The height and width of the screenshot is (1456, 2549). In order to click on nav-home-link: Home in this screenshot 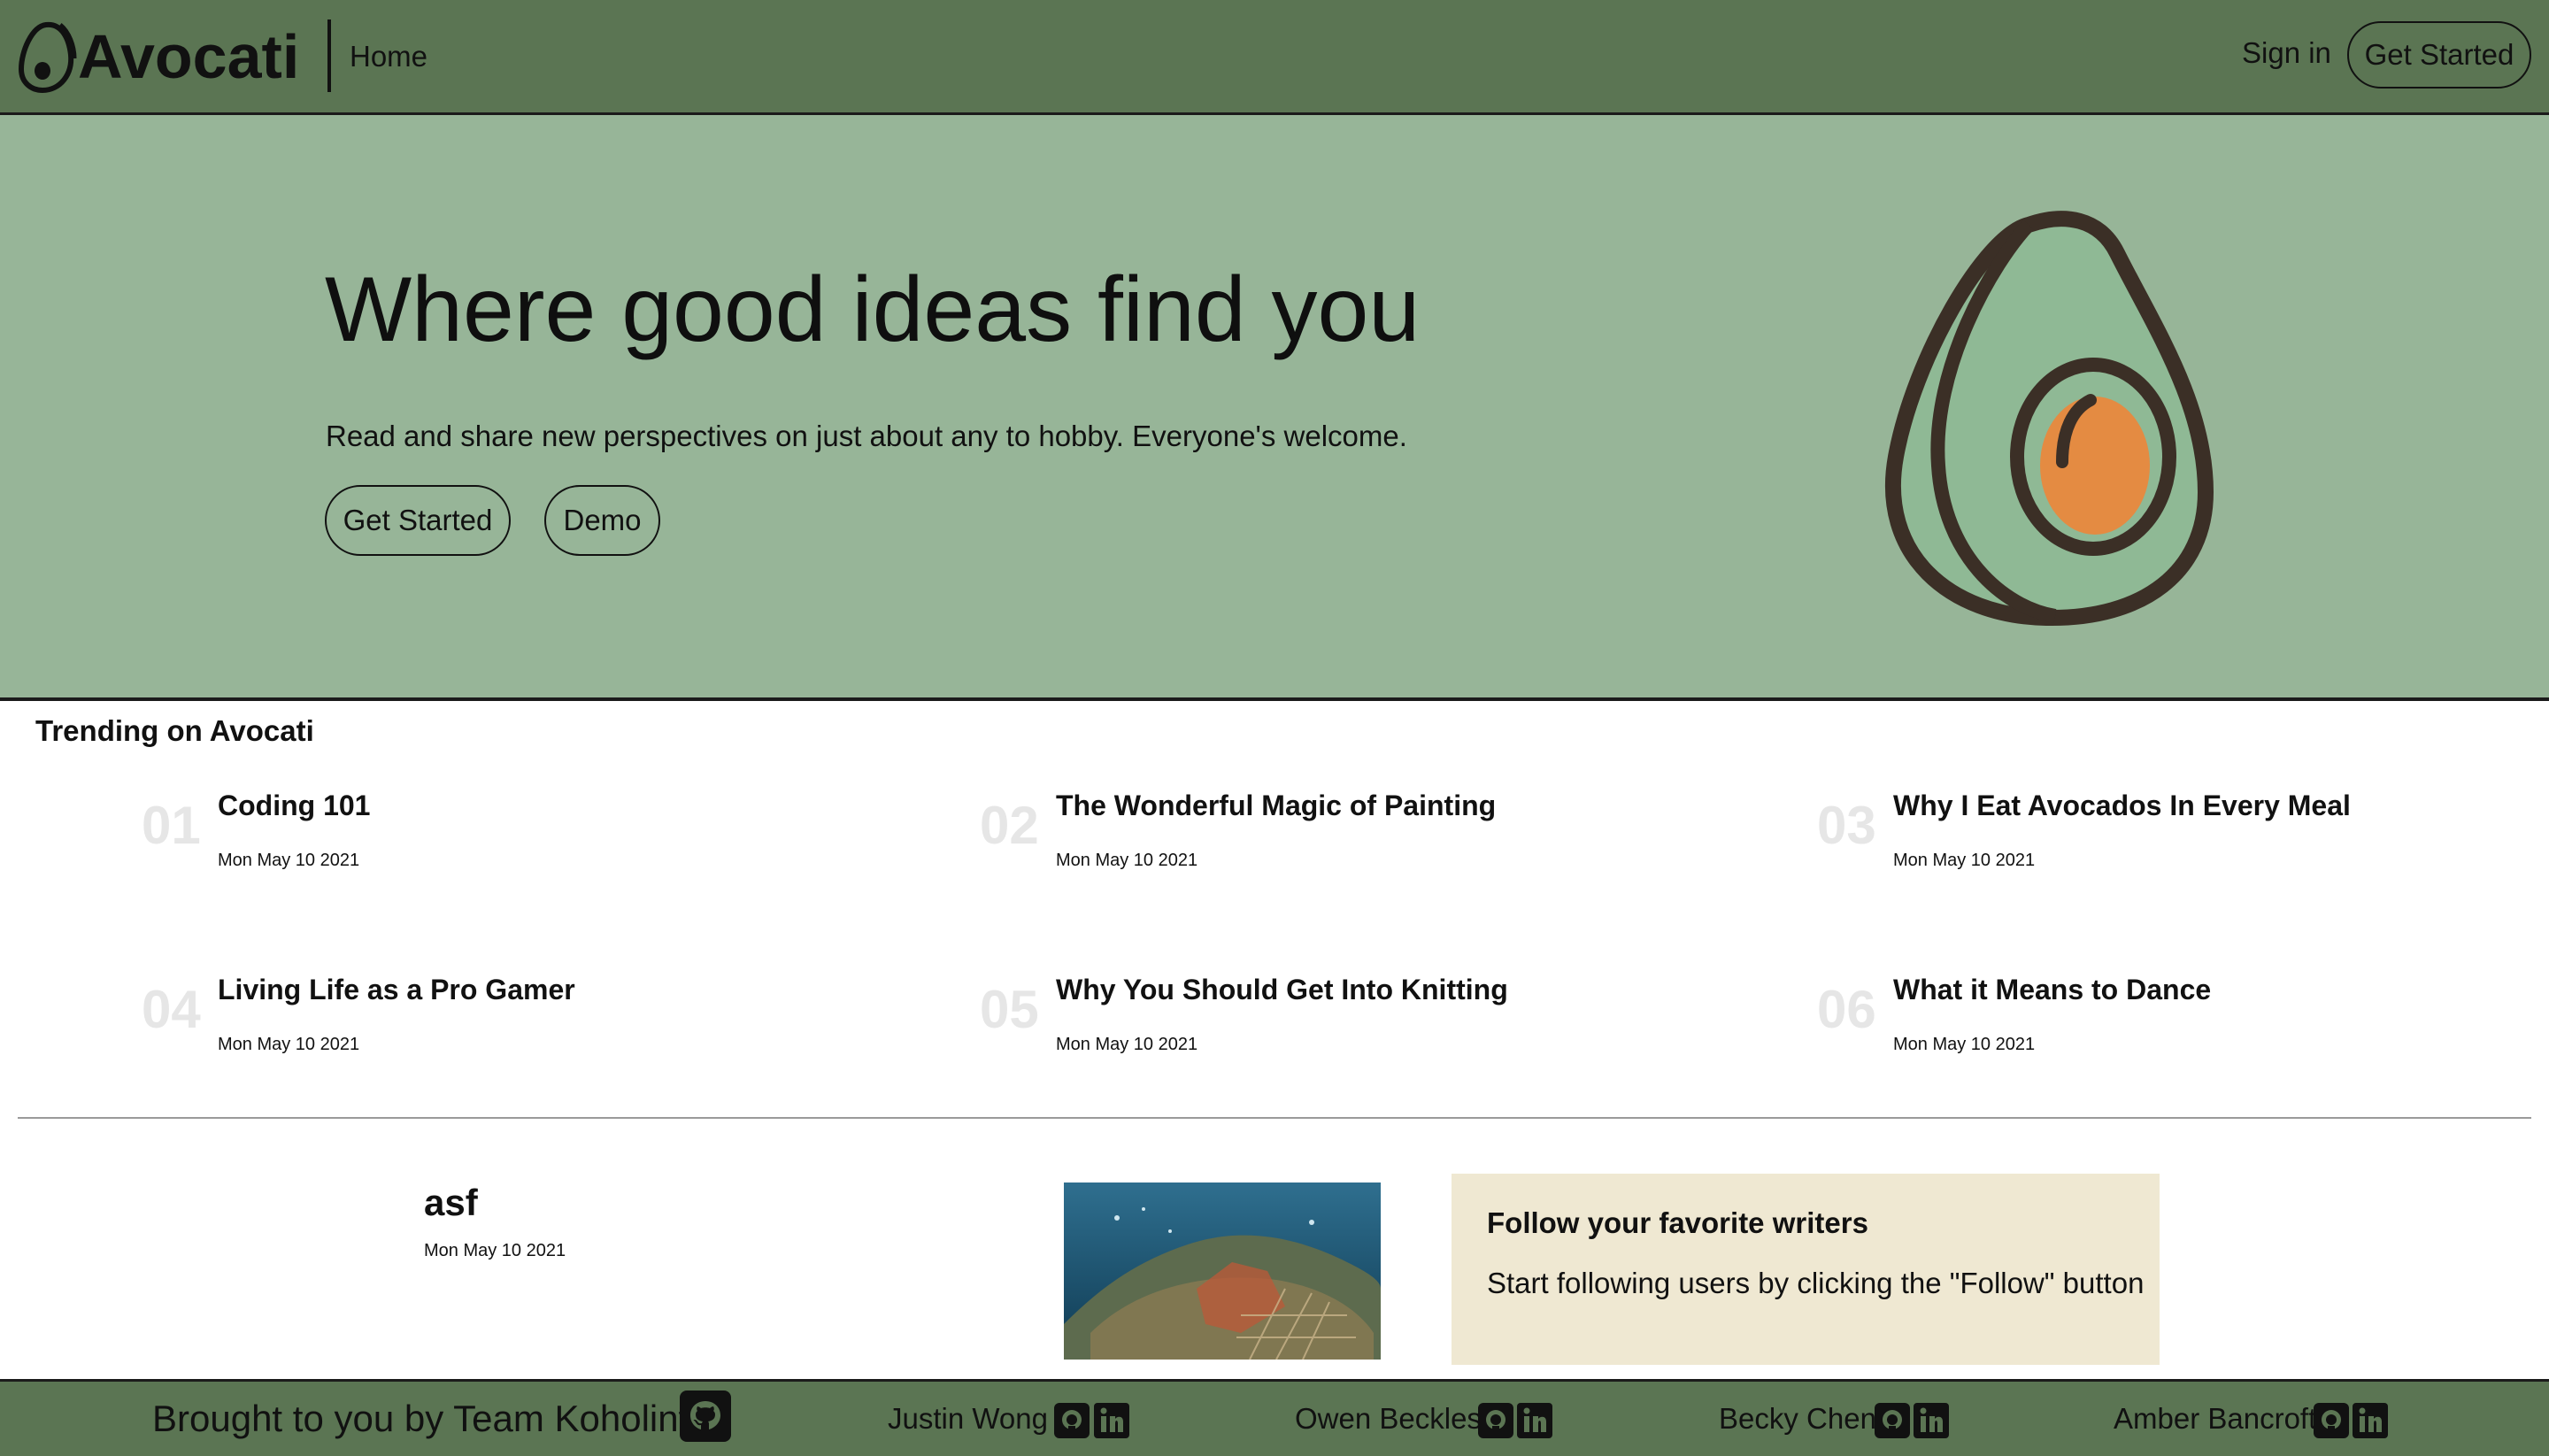, I will do `click(389, 56)`.